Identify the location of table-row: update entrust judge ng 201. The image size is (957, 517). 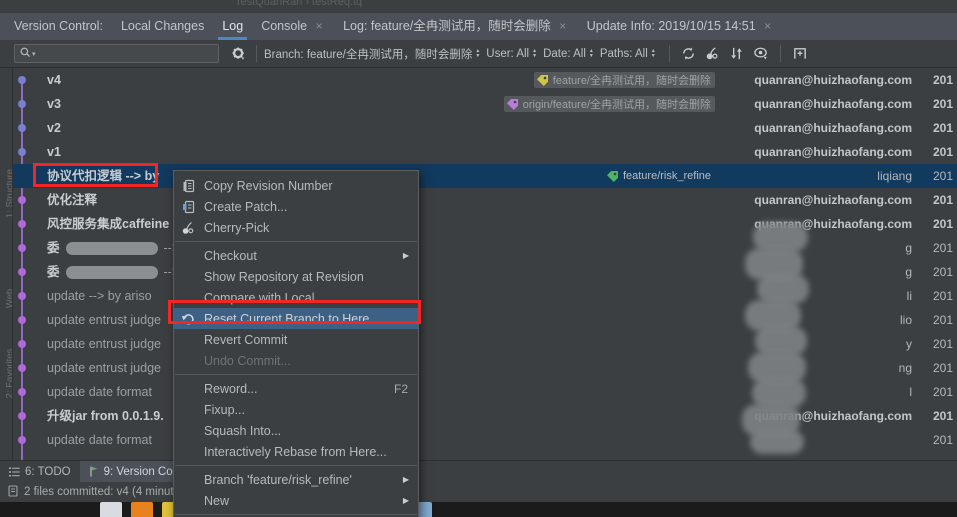
(485, 368).